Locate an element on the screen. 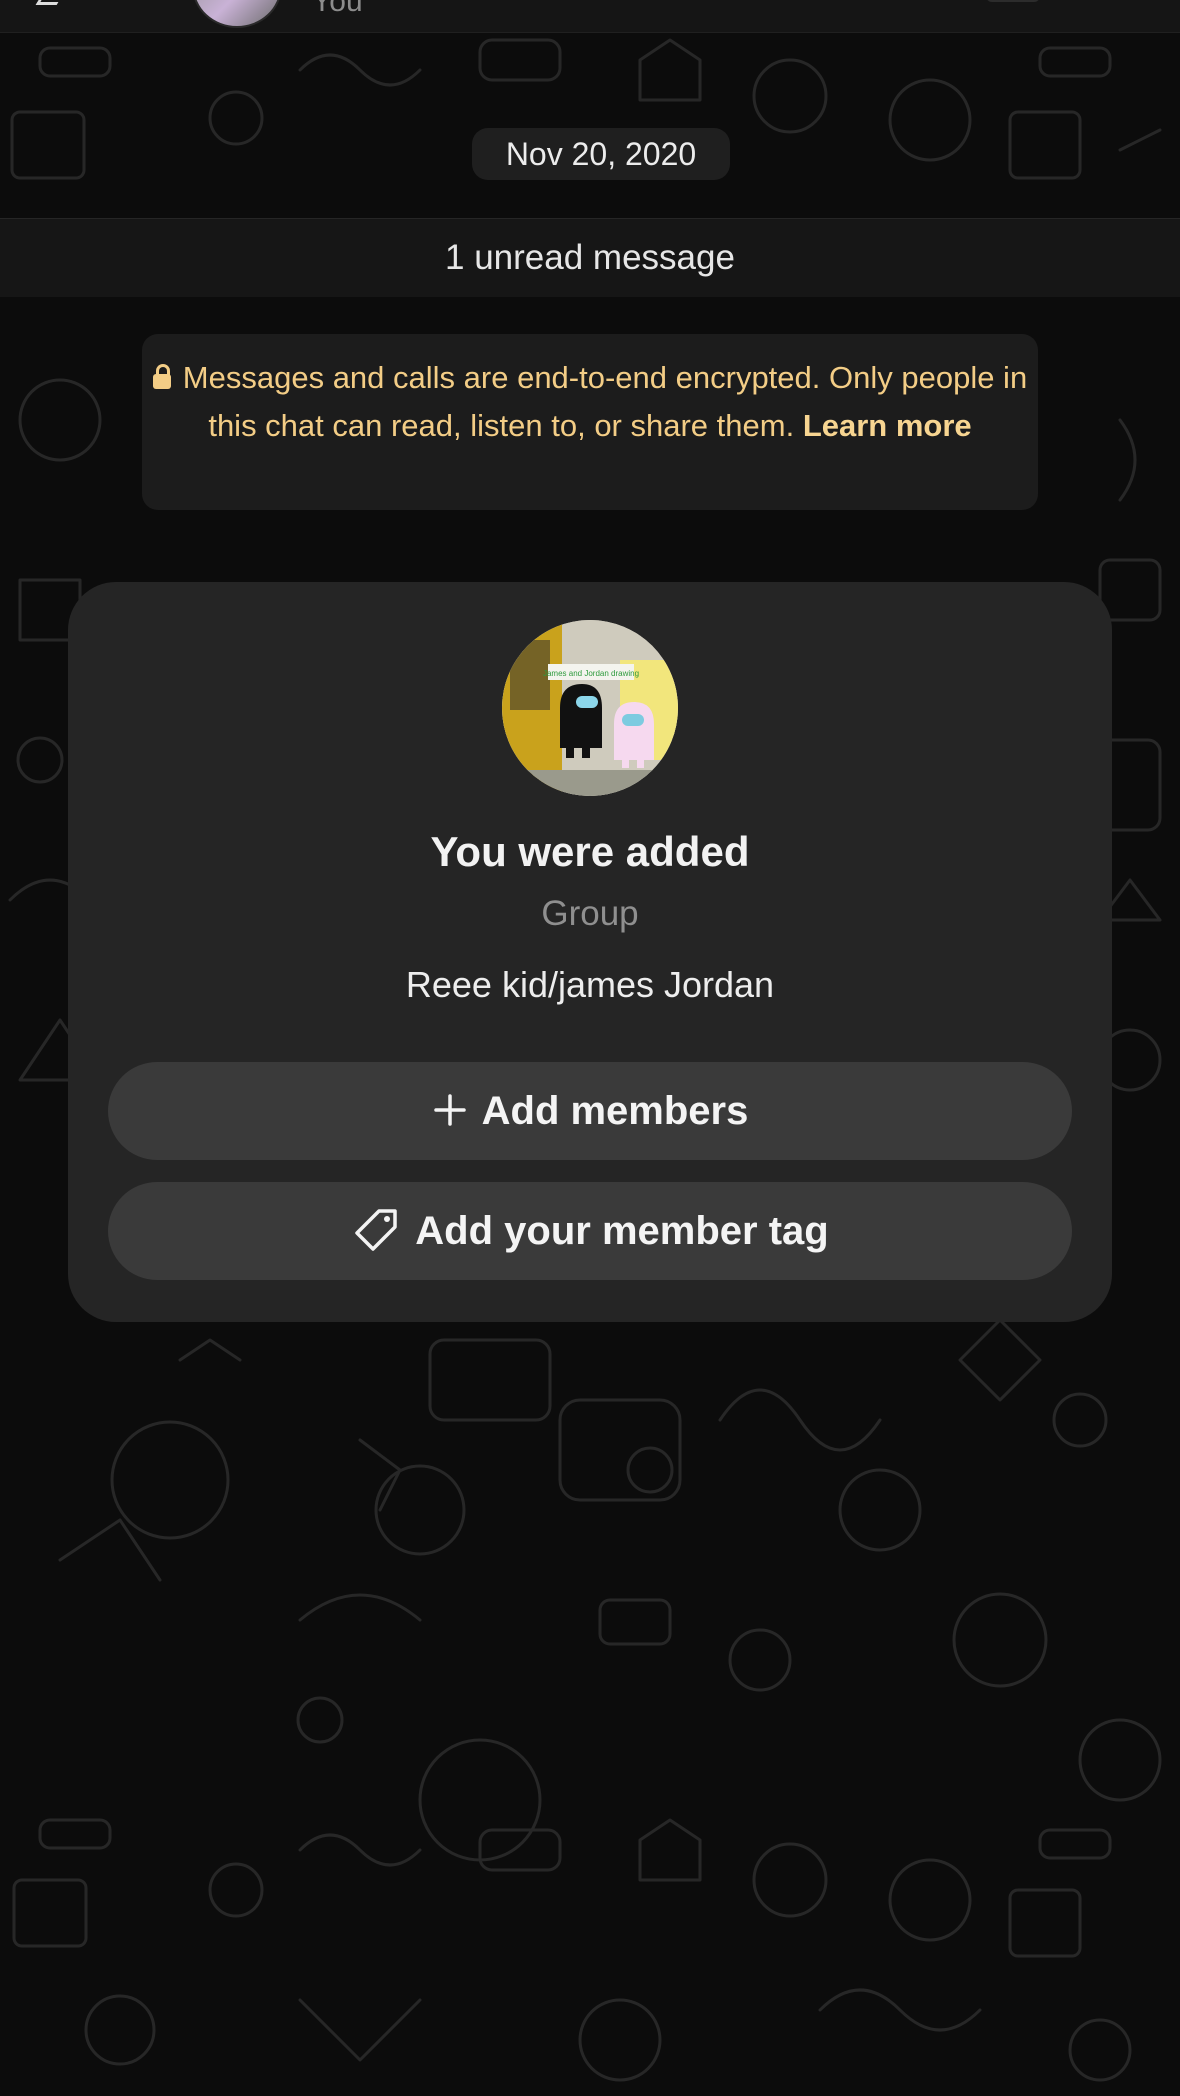  add-member-tag-button: Add your member tag is located at coordinates (590, 1231).